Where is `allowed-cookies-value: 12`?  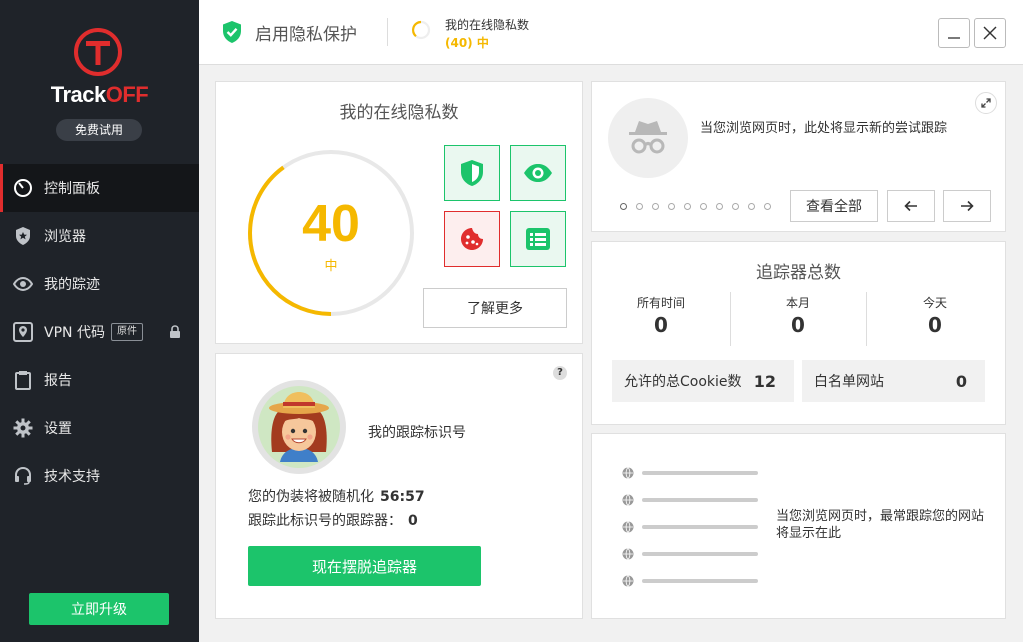 allowed-cookies-value: 12 is located at coordinates (764, 381).